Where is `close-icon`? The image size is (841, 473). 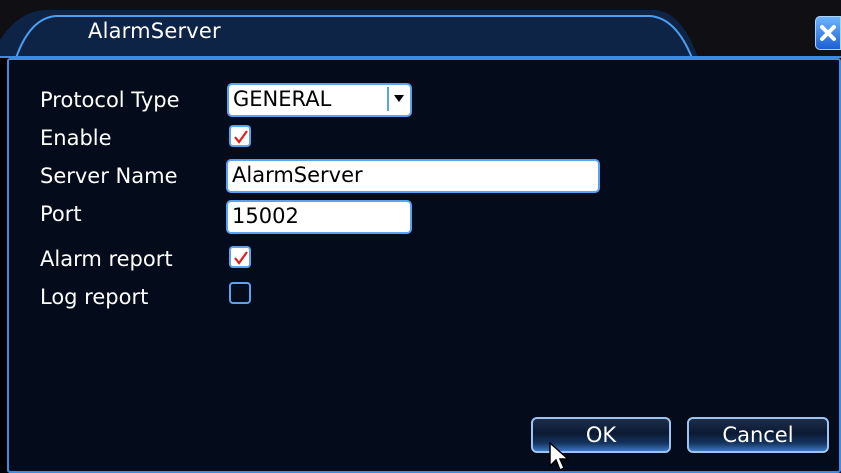
close-icon is located at coordinates (828, 33).